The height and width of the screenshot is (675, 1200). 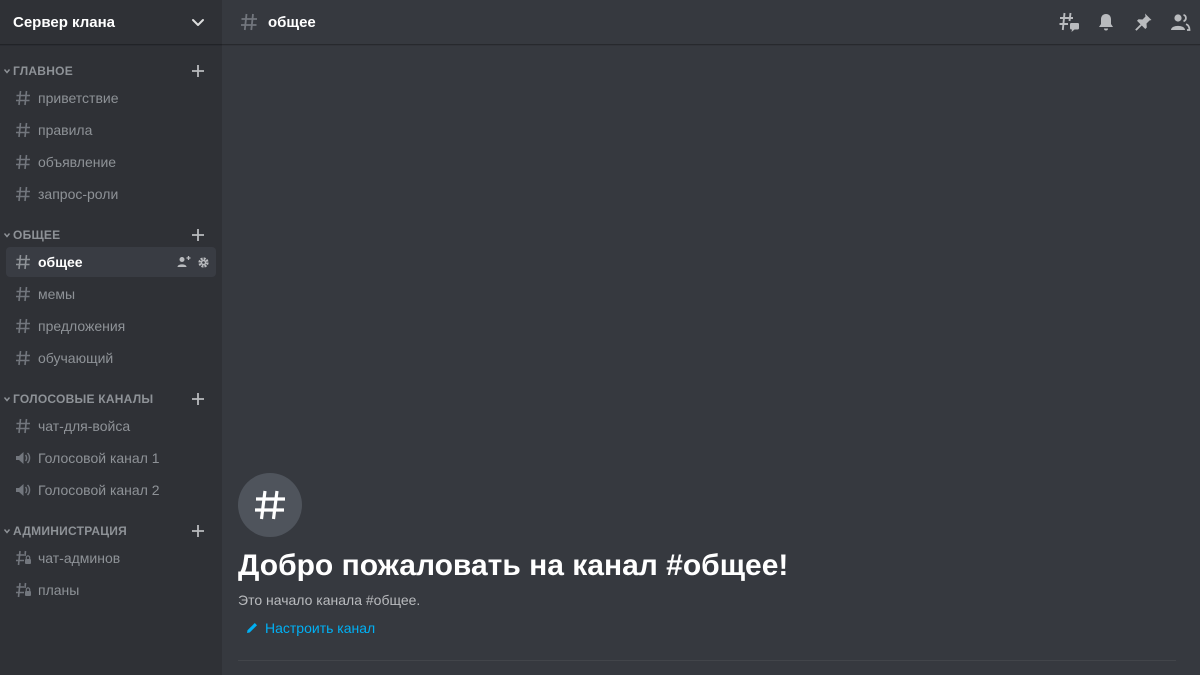 I want to click on channel-item: правила, so click(x=111, y=130).